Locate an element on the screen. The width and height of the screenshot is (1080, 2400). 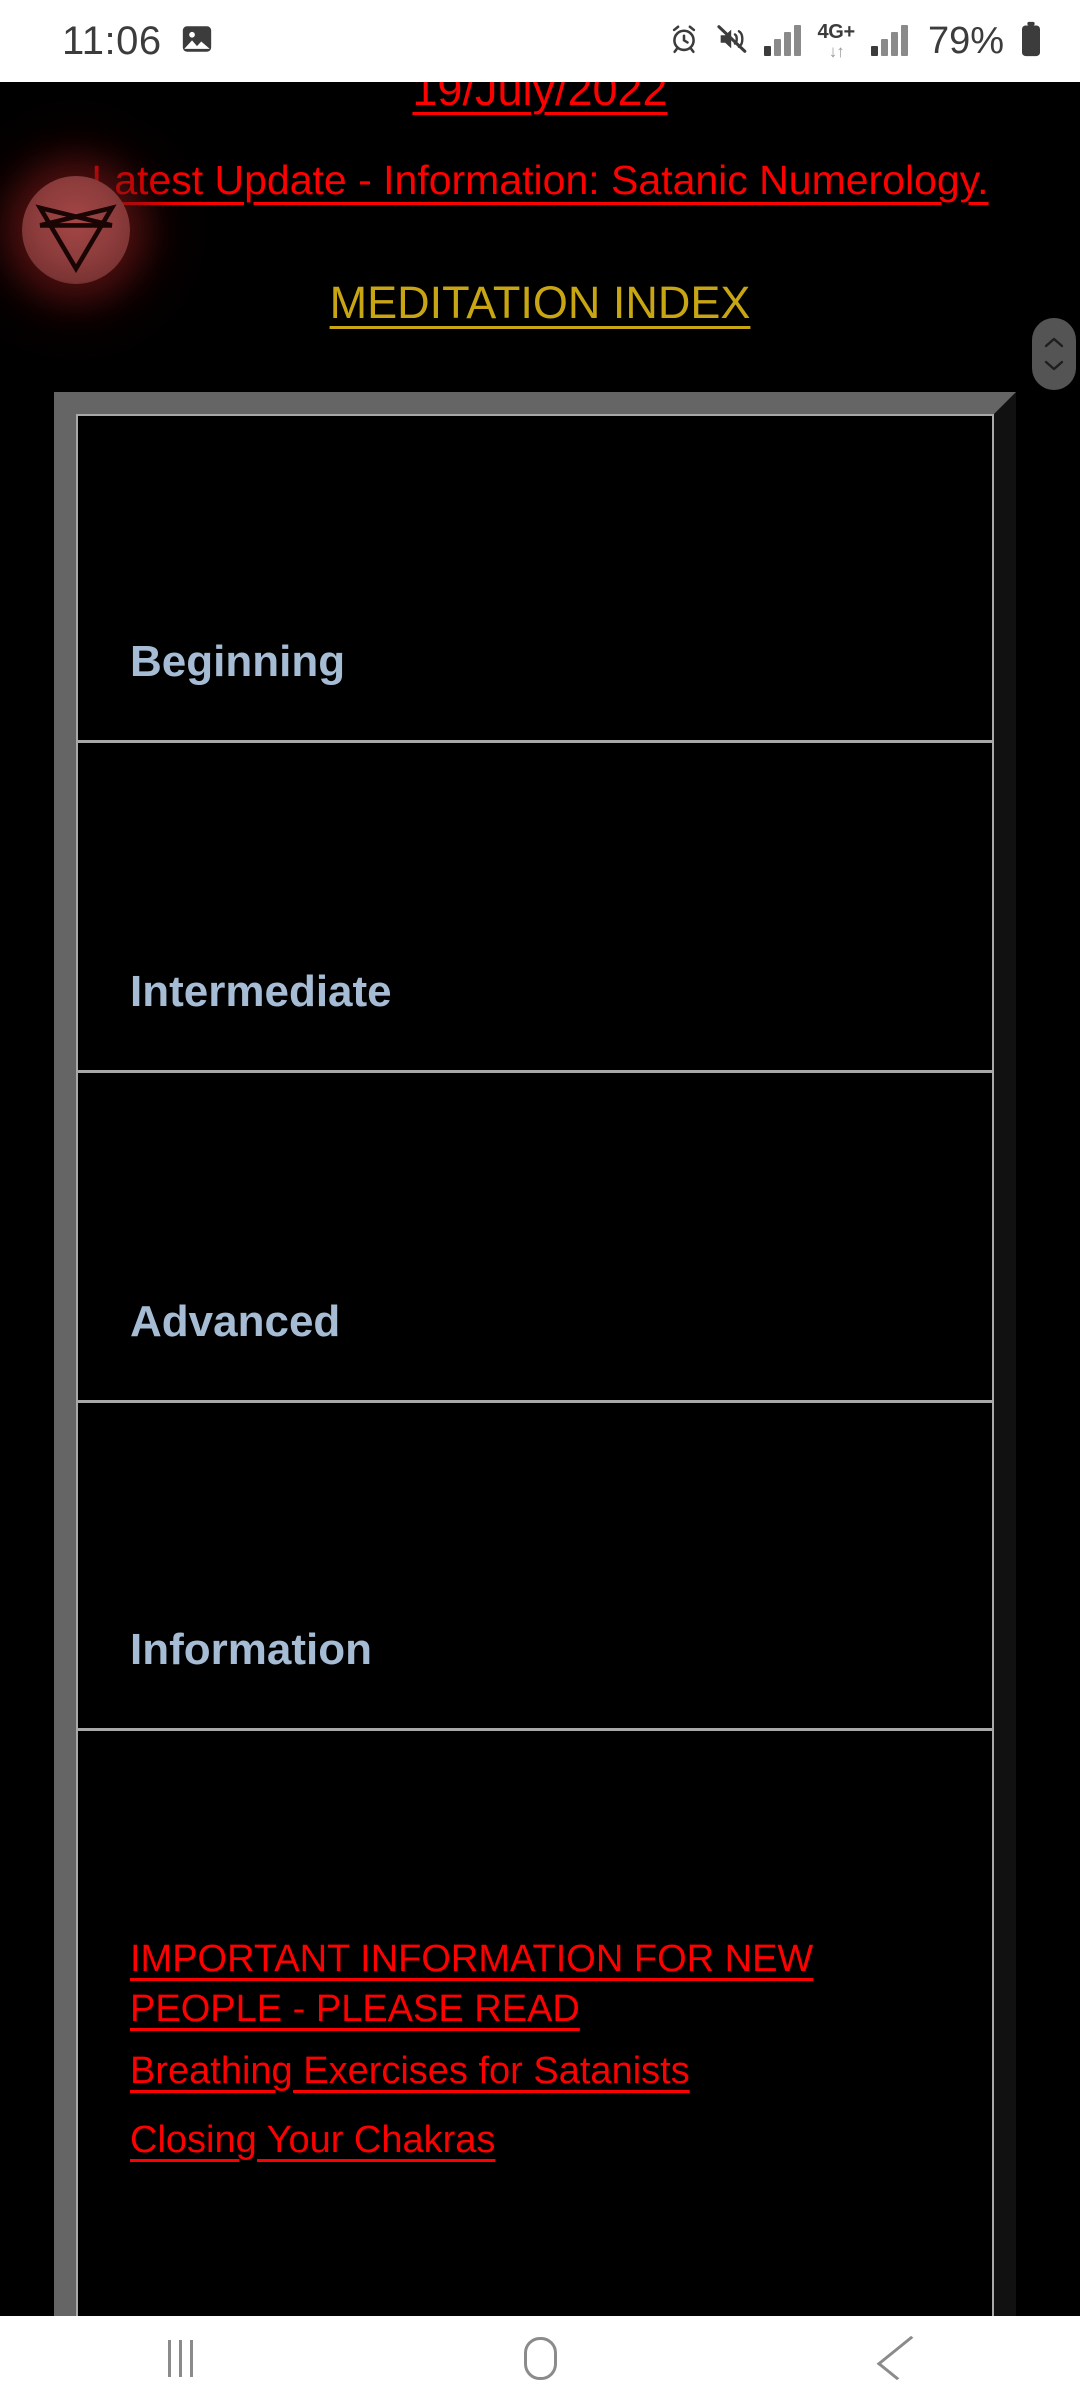
back-icon is located at coordinates (904, 2358).